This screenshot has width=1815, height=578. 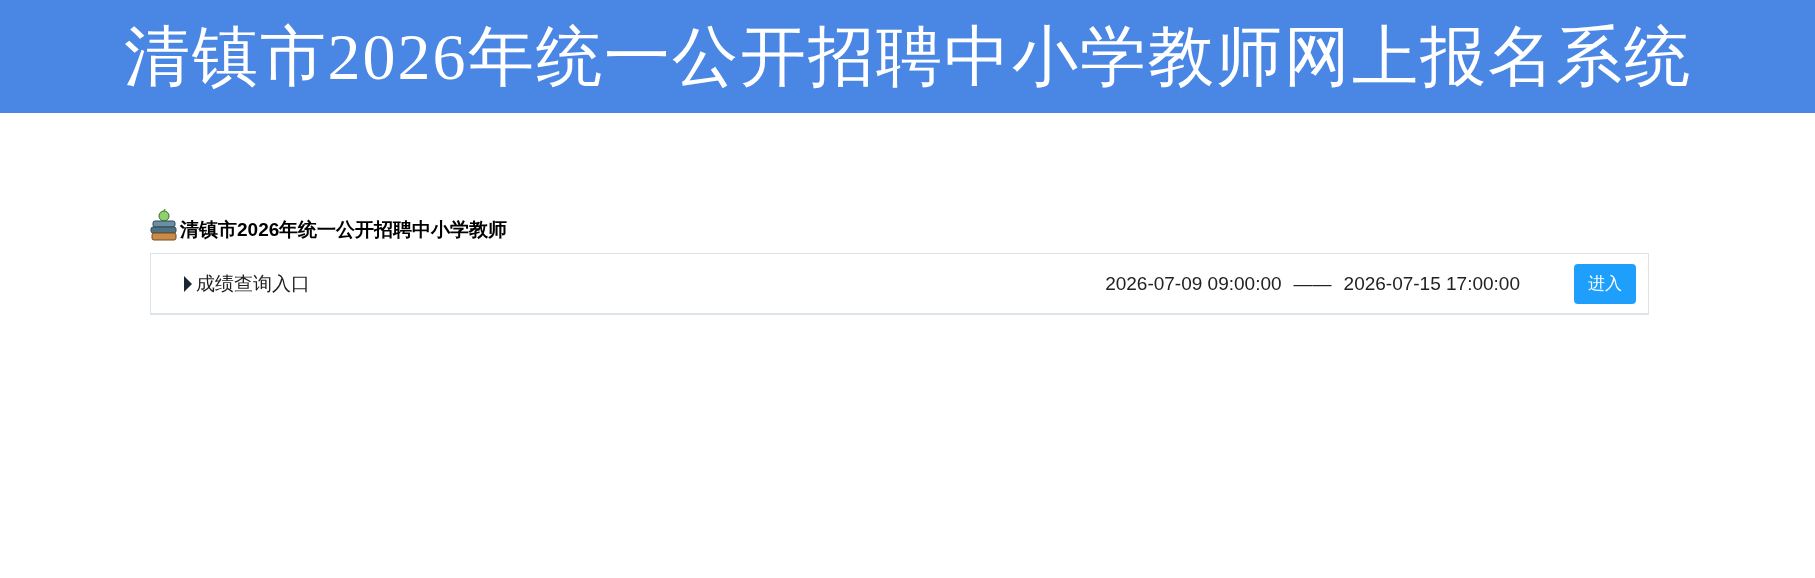 What do you see at coordinates (188, 283) in the screenshot?
I see `caret-icon` at bounding box center [188, 283].